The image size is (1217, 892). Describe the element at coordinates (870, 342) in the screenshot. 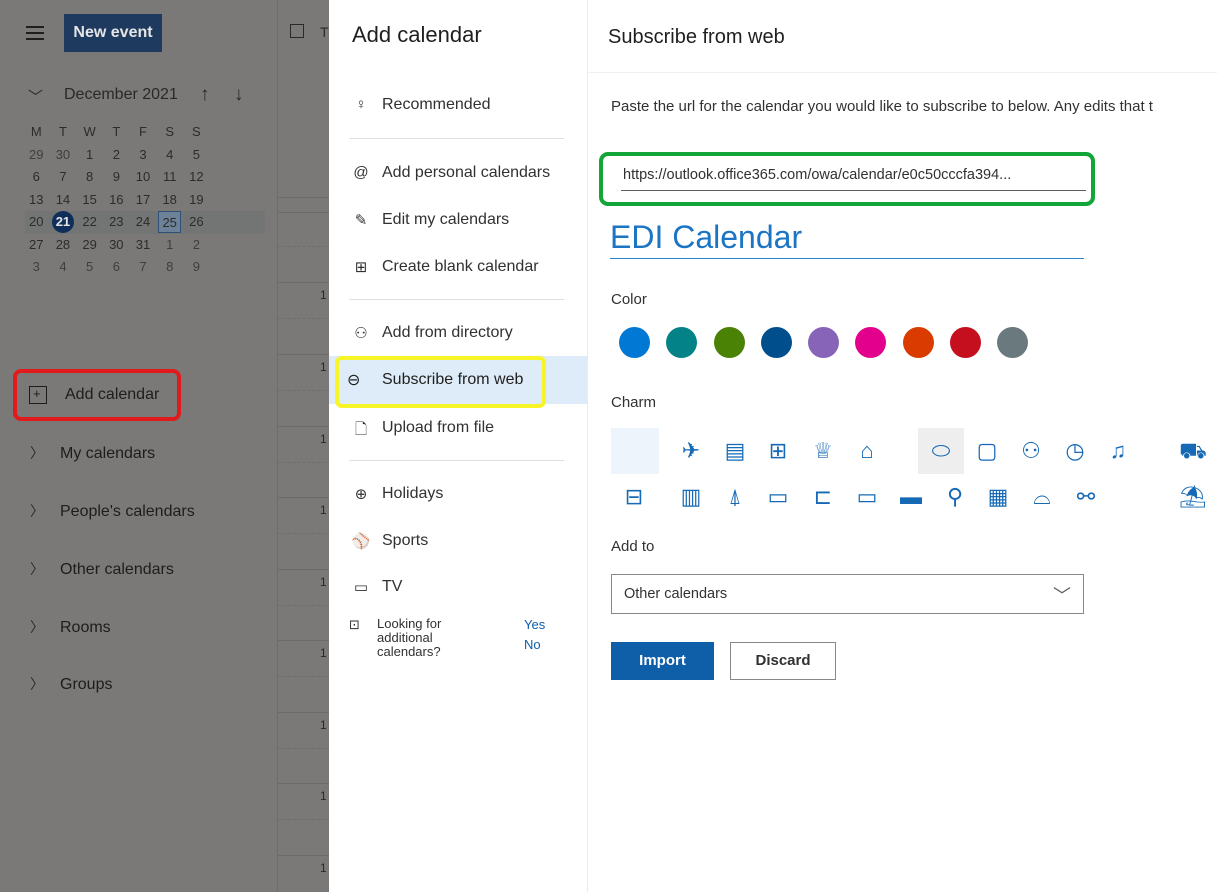

I see `color-swatch-pink` at that location.